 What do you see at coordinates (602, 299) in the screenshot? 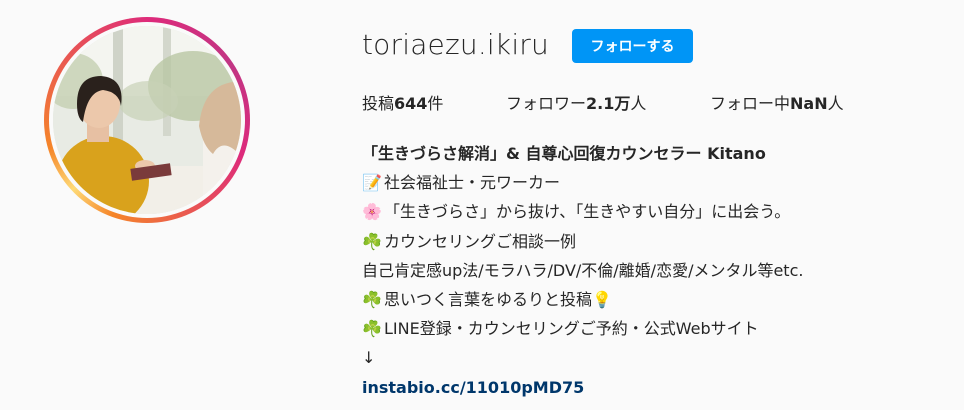
I see `light-bulb-icon: 💡` at bounding box center [602, 299].